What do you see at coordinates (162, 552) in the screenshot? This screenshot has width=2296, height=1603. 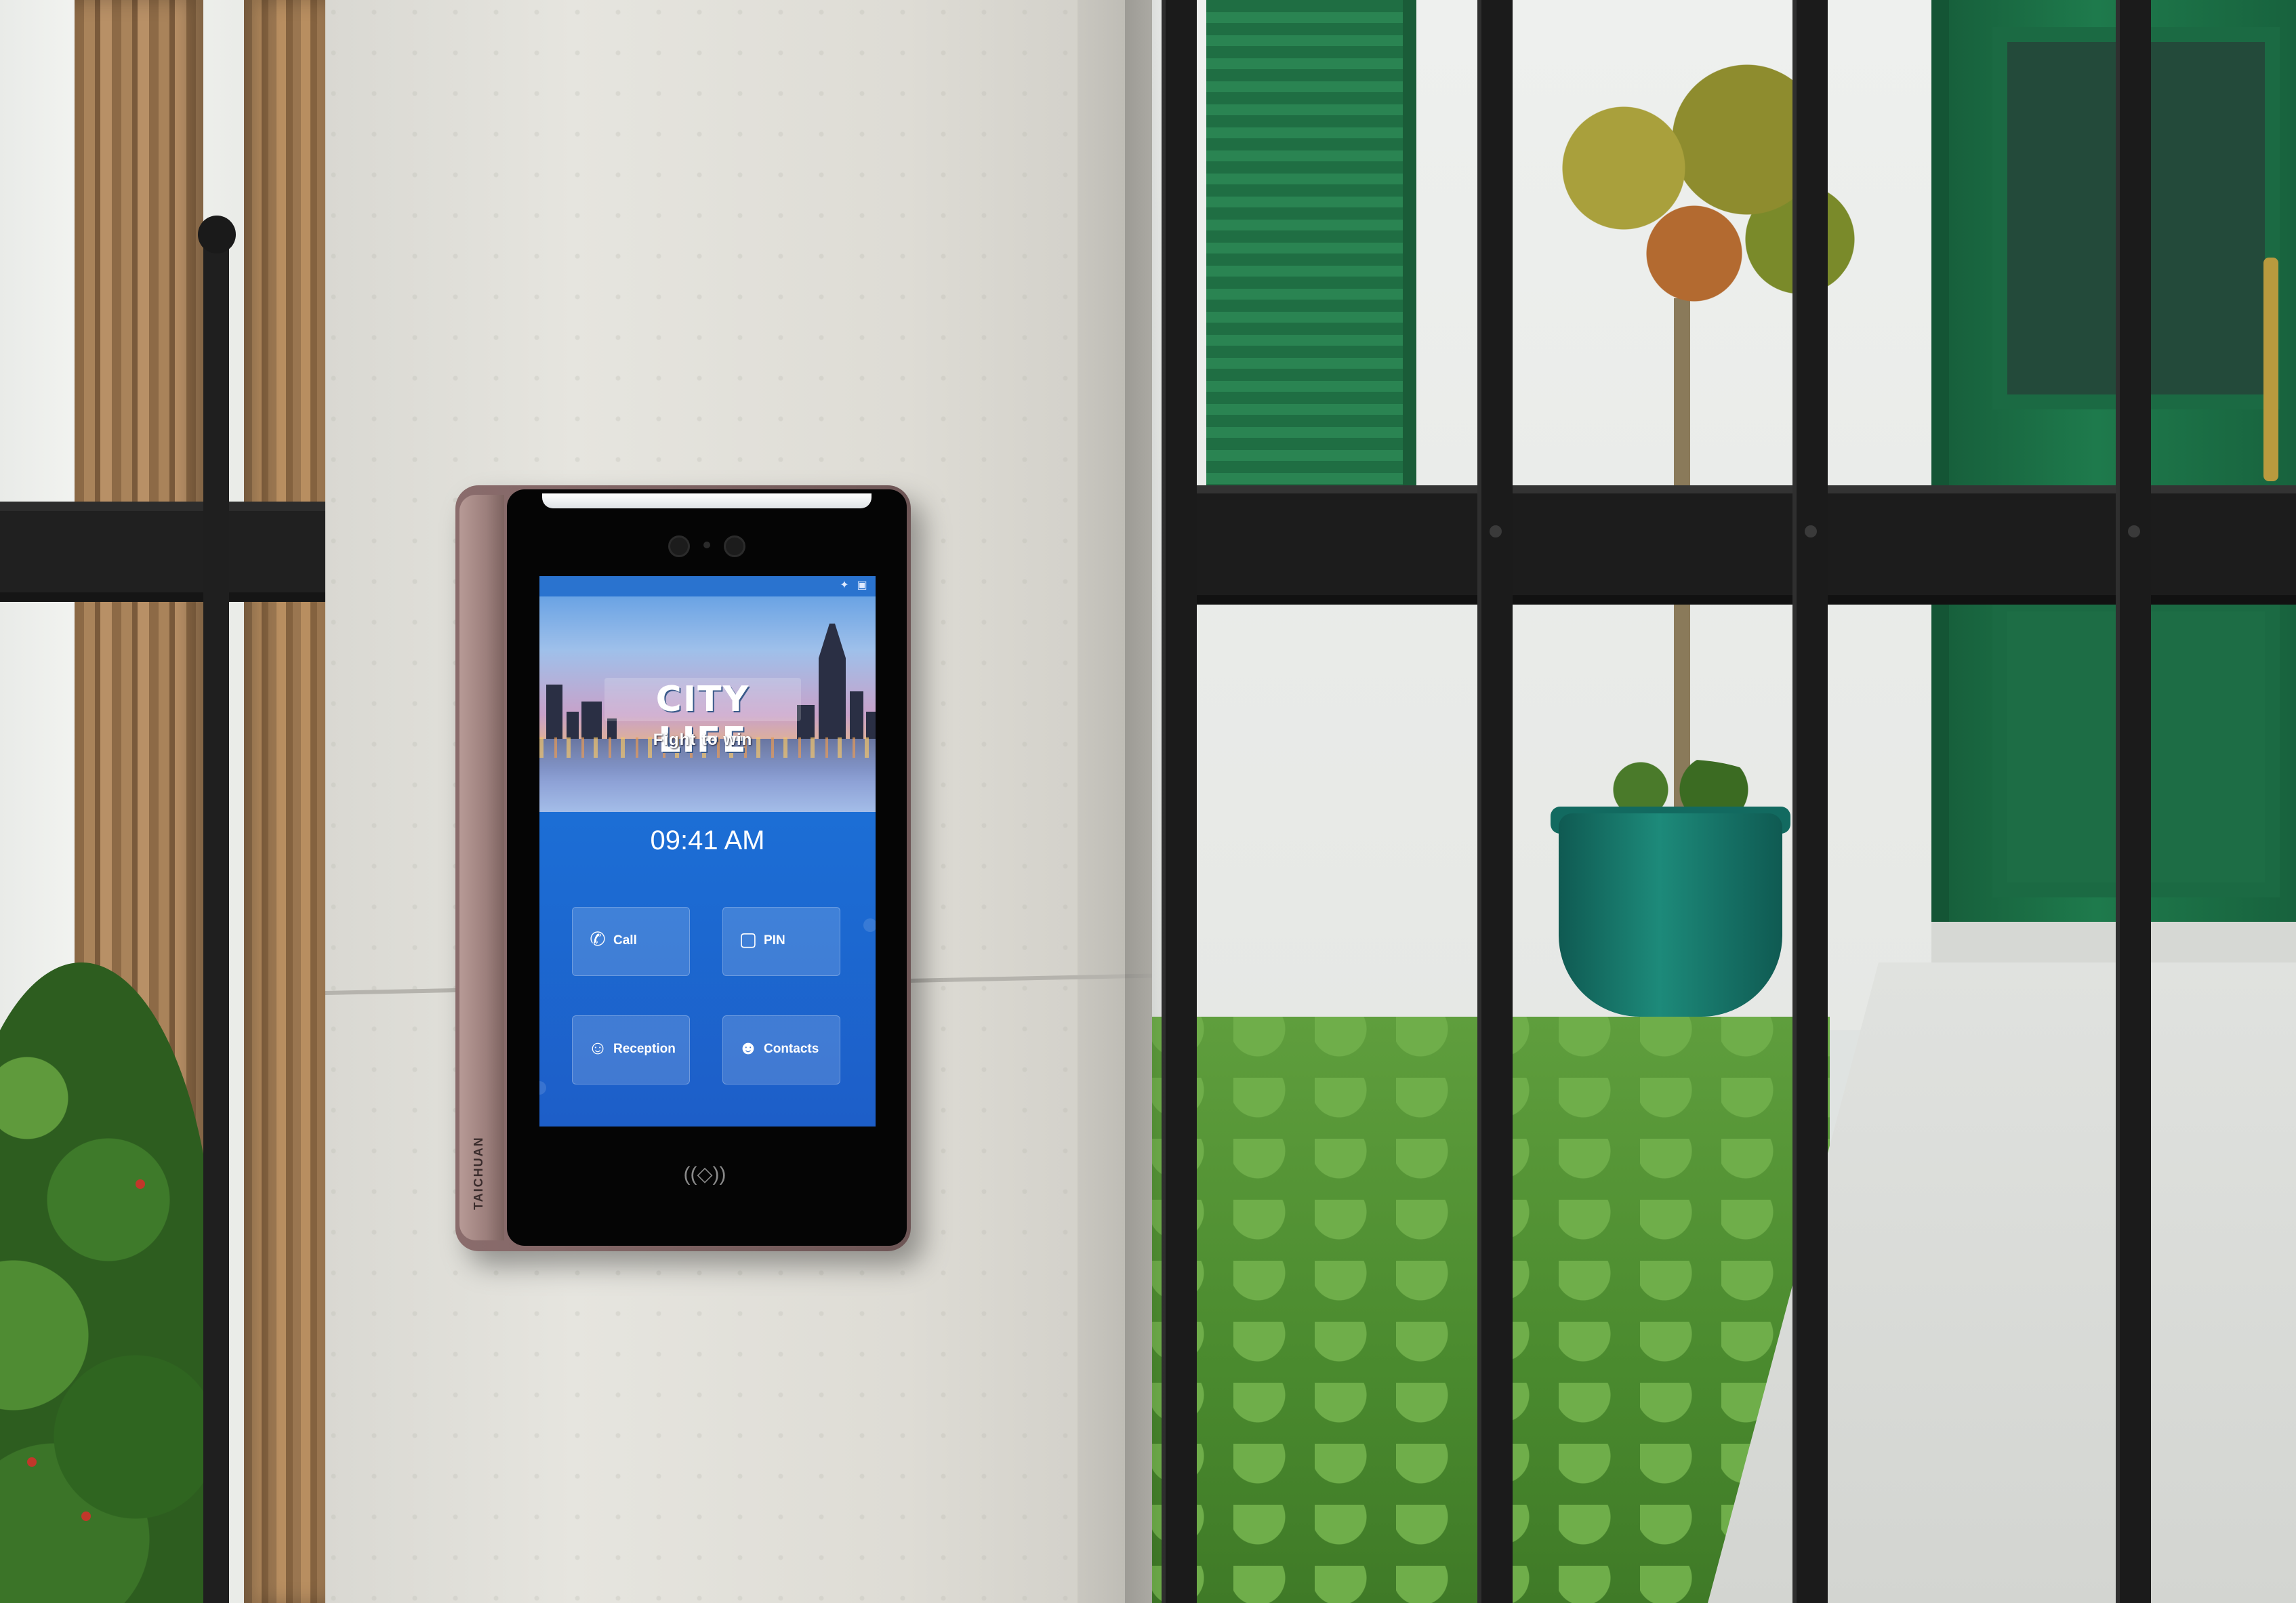 I see `left-fence-rail` at bounding box center [162, 552].